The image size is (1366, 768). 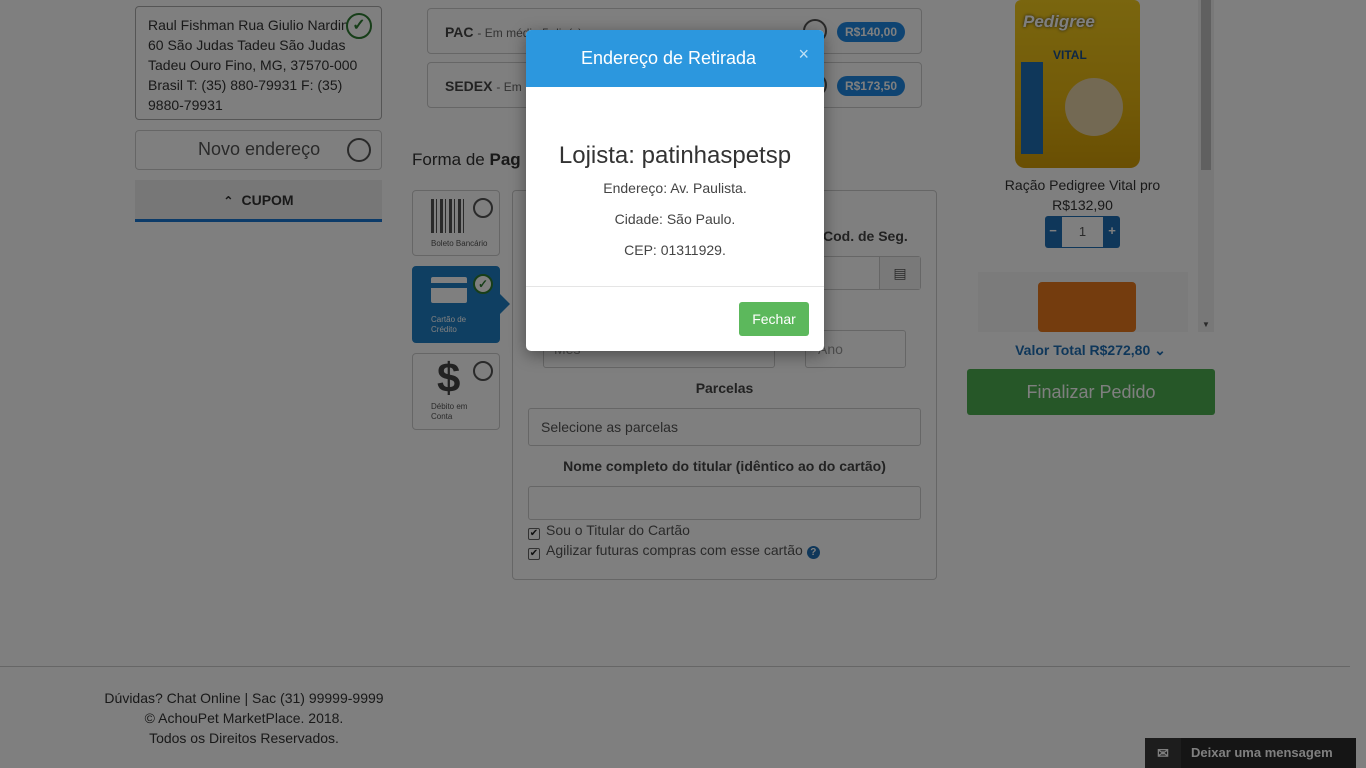 I want to click on store-cep: CEP: 01311929., so click(x=675, y=250).